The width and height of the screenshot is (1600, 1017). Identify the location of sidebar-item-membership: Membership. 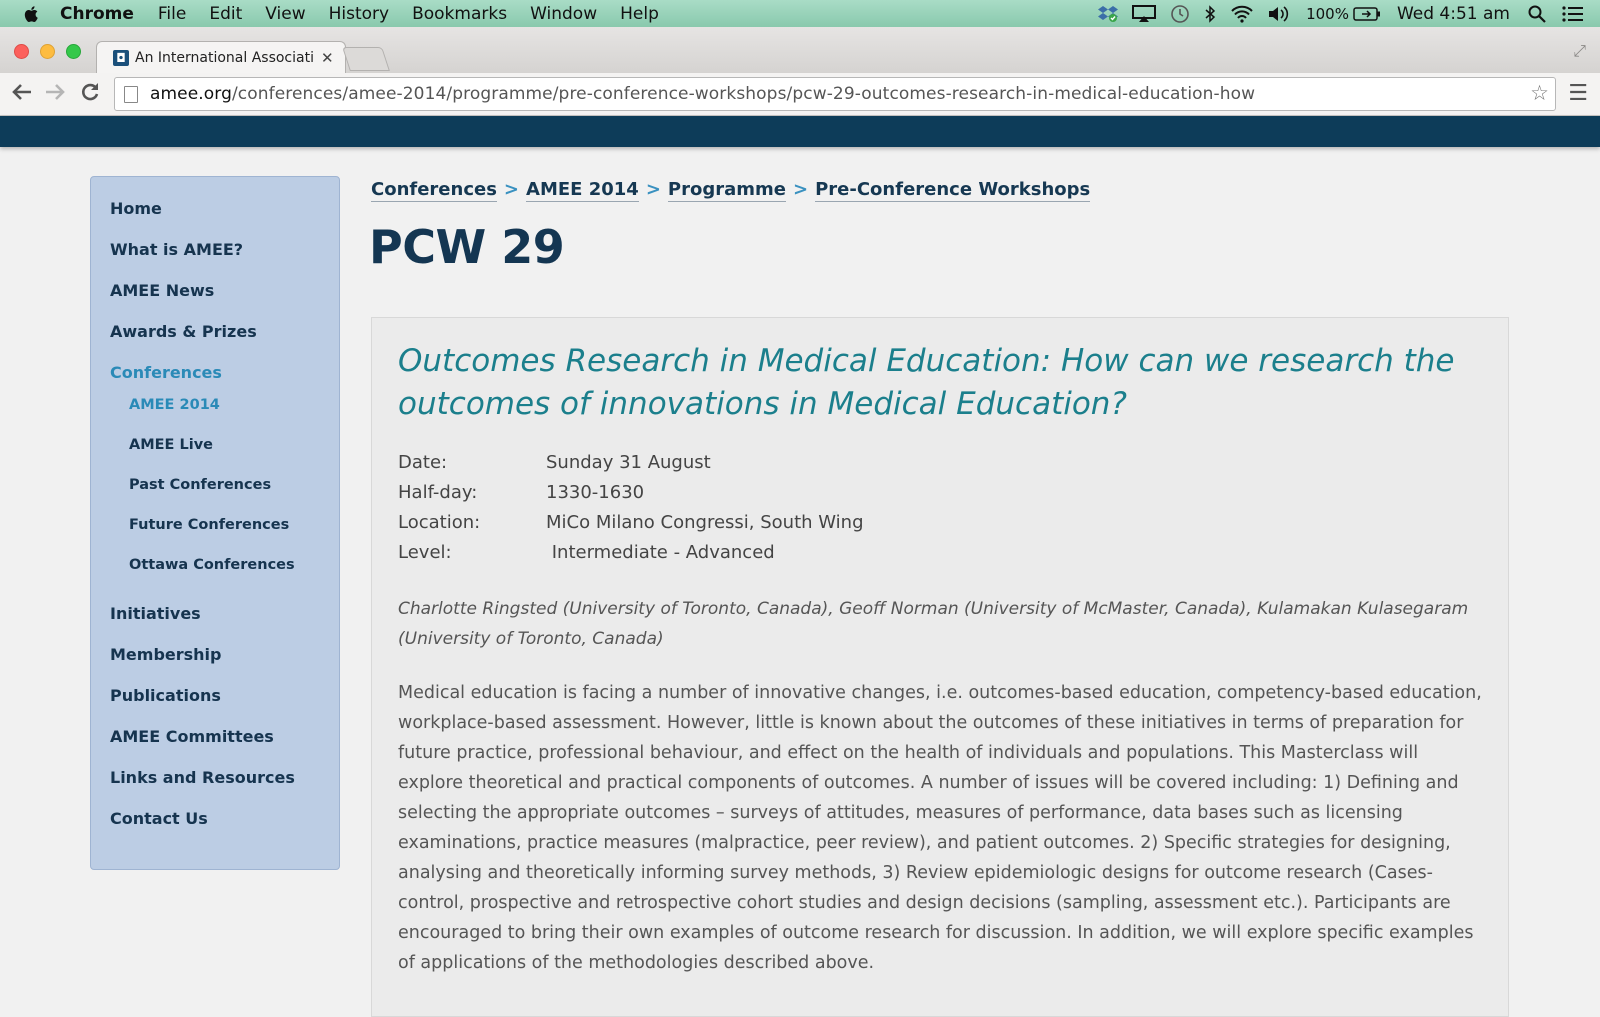
(166, 654).